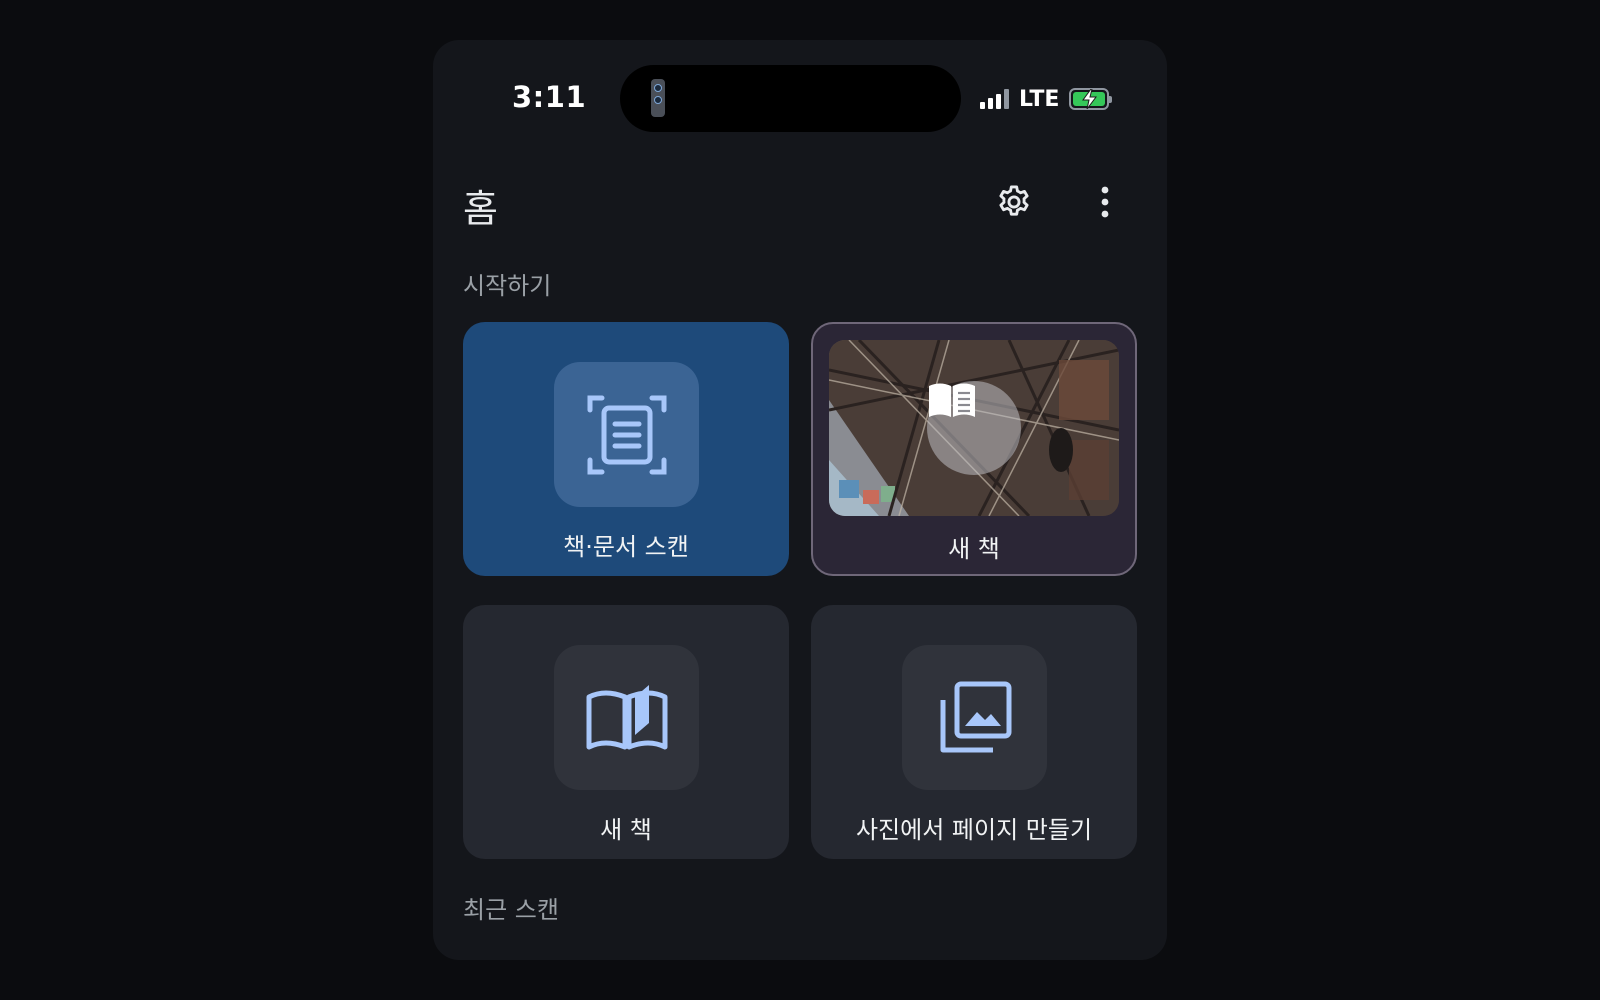 Image resolution: width=1600 pixels, height=1000 pixels. What do you see at coordinates (658, 98) in the screenshot?
I see `camera-indicator-icon` at bounding box center [658, 98].